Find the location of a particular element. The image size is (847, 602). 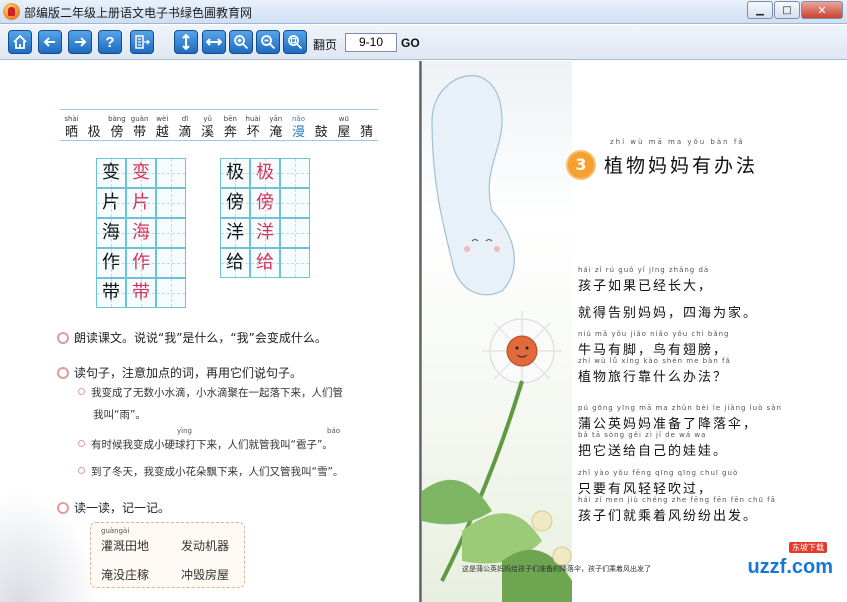

practice-character: 带 is located at coordinates (141, 292).